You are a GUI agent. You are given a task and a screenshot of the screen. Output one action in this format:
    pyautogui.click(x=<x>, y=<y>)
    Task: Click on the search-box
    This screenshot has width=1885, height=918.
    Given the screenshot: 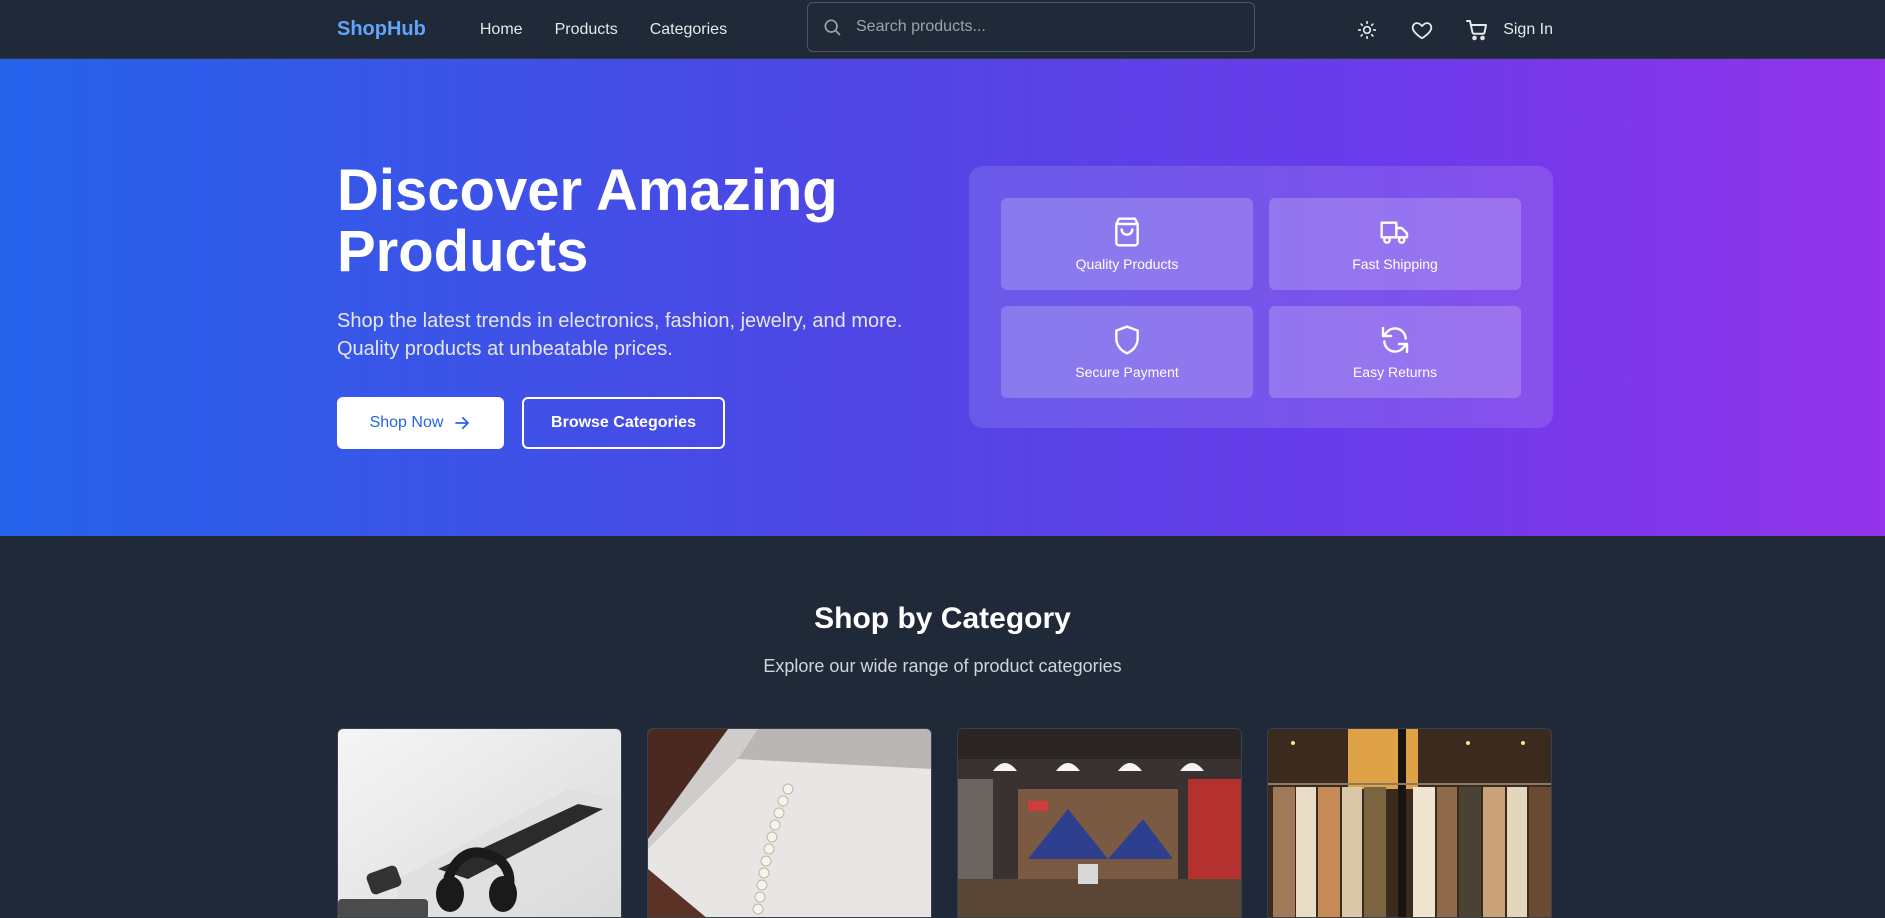 What is the action you would take?
    pyautogui.click(x=1031, y=27)
    